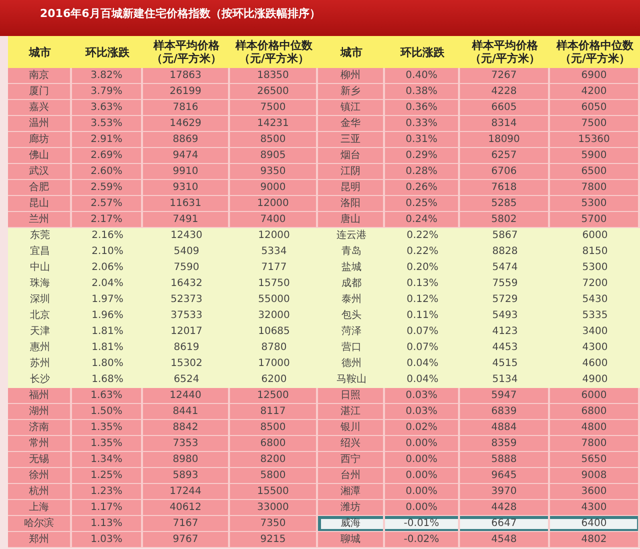 This screenshot has height=549, width=640. I want to click on table-cell-text: 8150, so click(595, 252).